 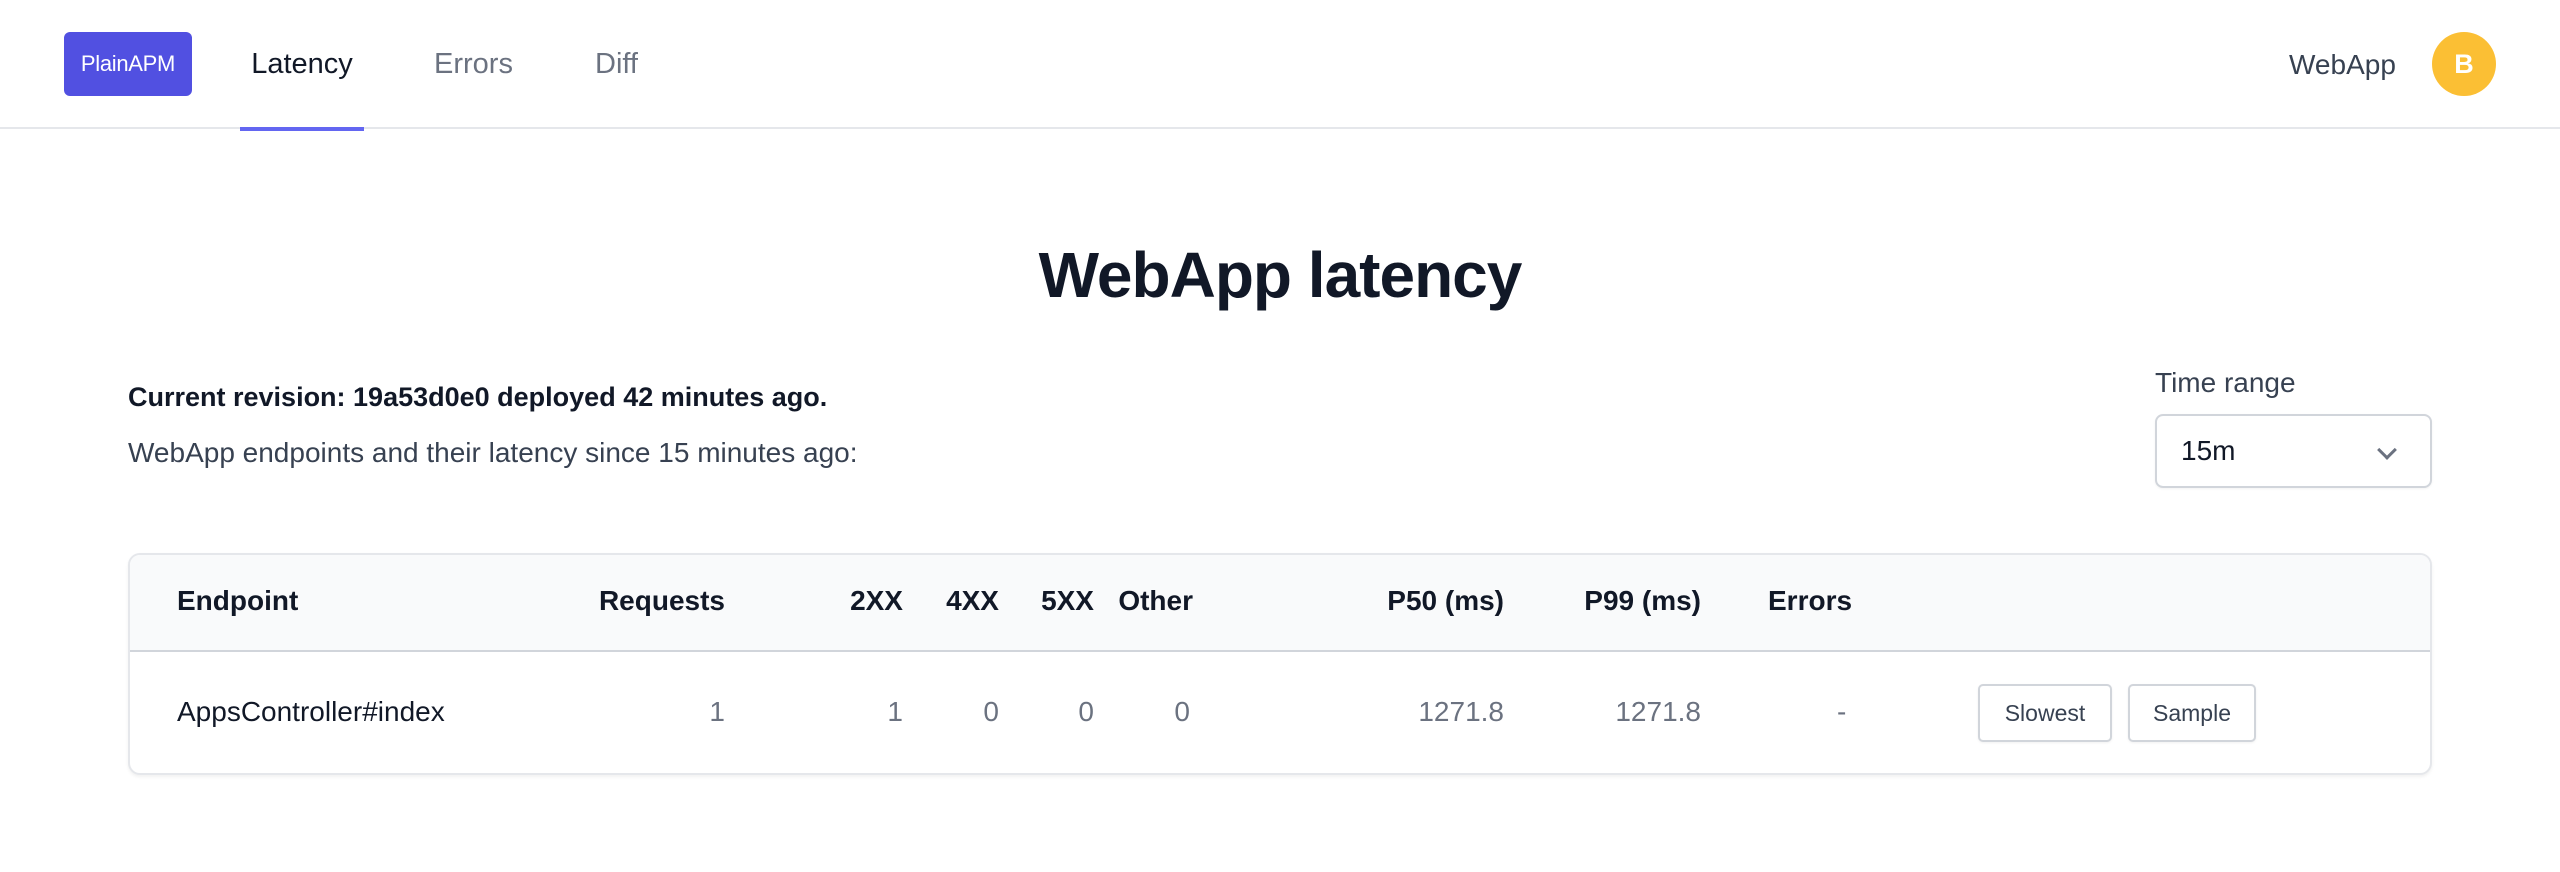 What do you see at coordinates (717, 711) in the screenshot?
I see `requests-count: 1` at bounding box center [717, 711].